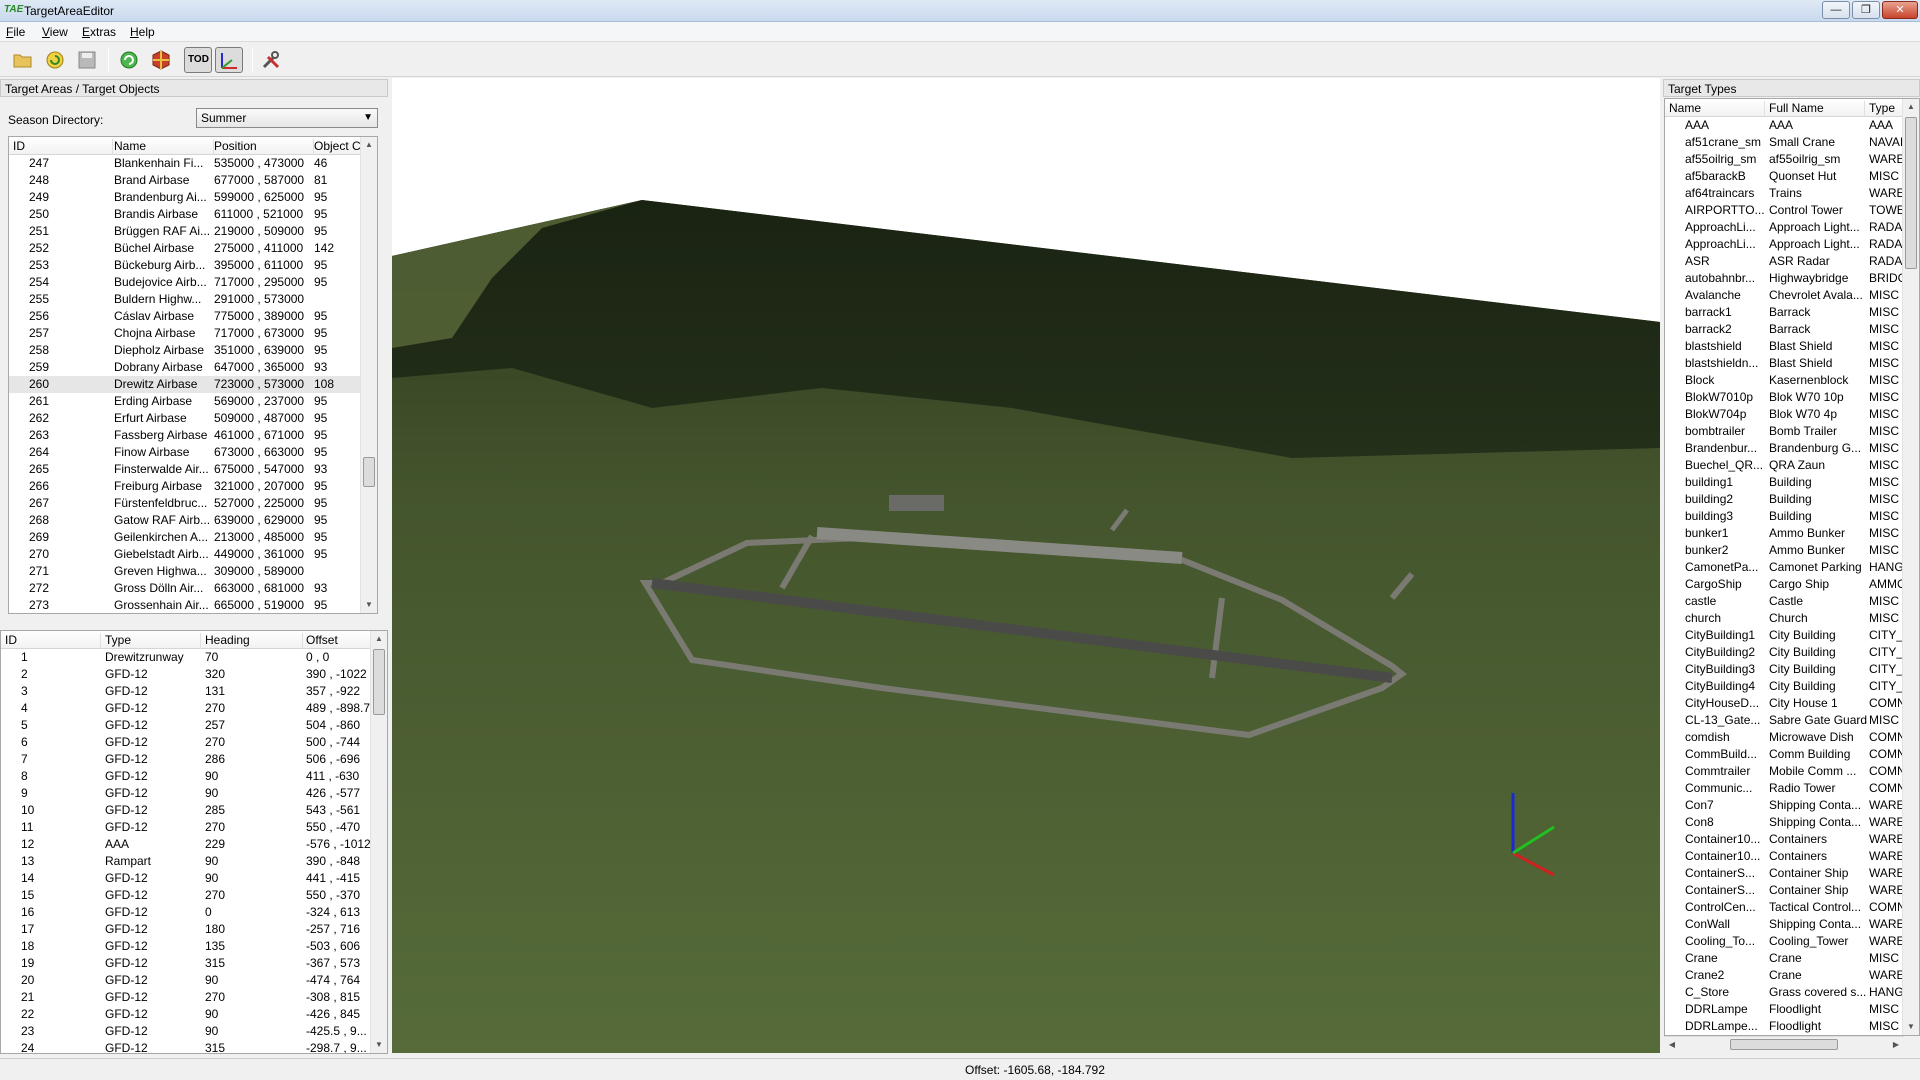 The width and height of the screenshot is (1920, 1080). I want to click on menu-extras: Extras, so click(99, 32).